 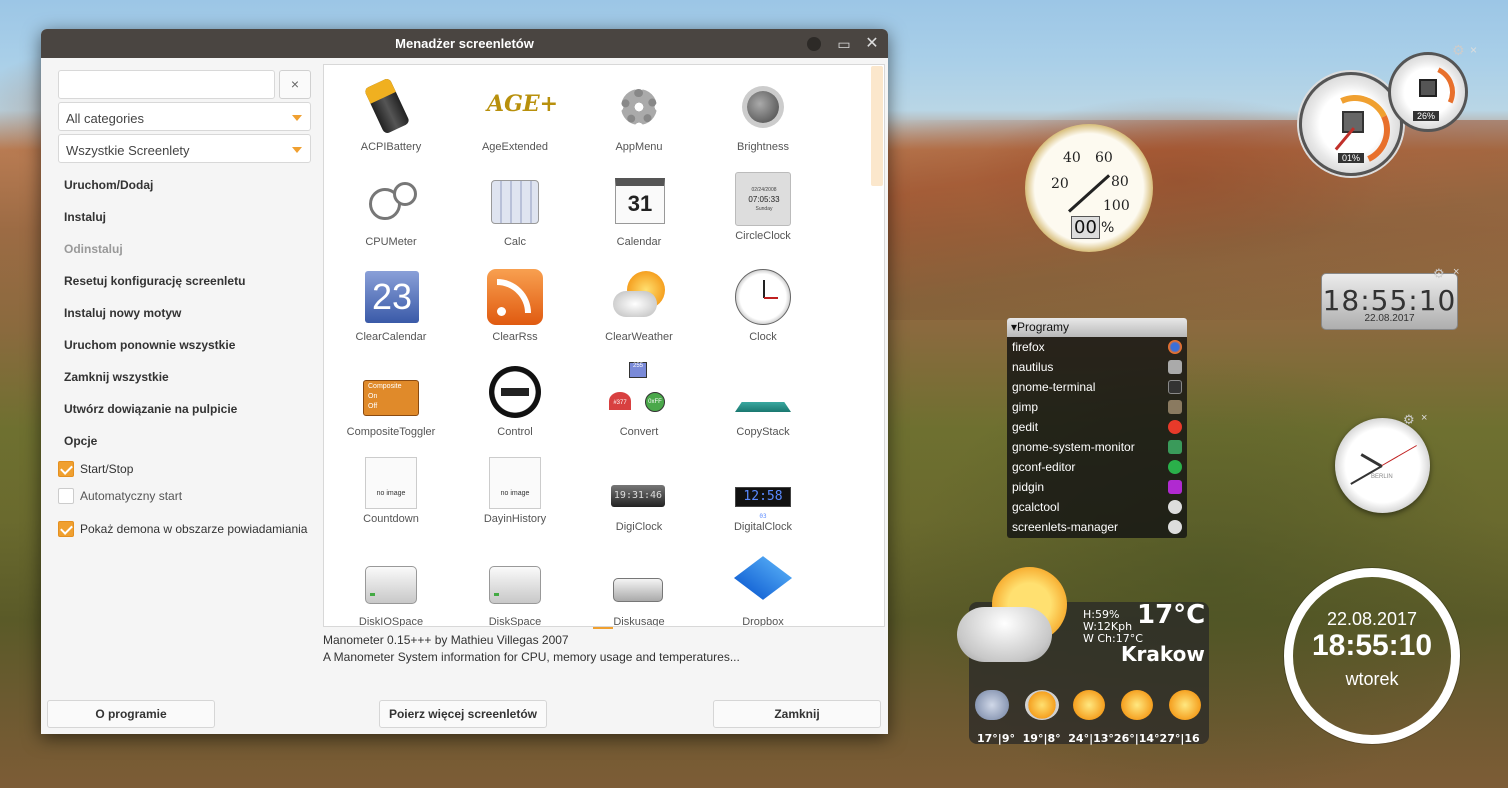 I want to click on age-icon: AGE+, so click(x=523, y=104).